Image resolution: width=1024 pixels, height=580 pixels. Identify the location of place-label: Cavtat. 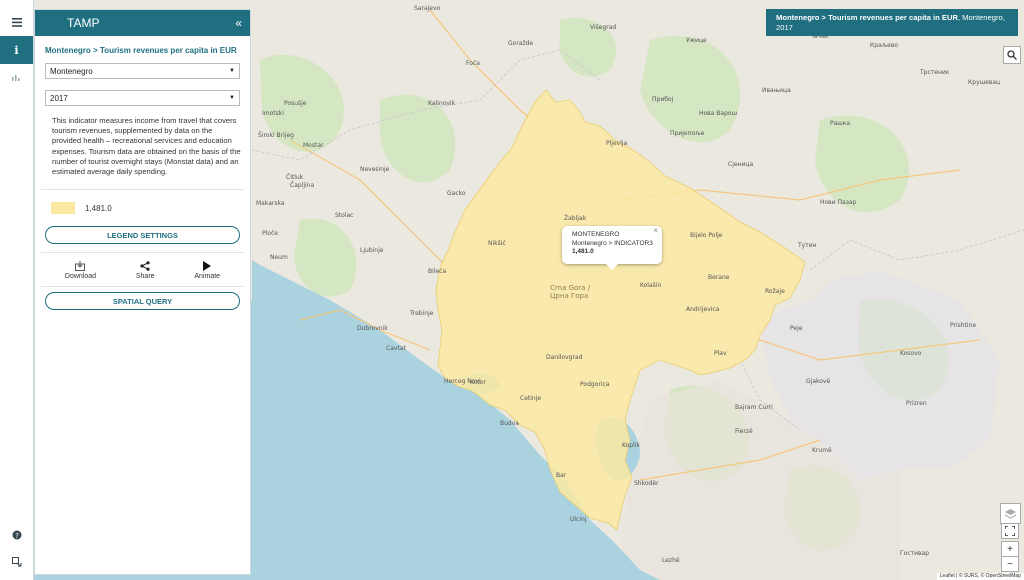
(396, 348).